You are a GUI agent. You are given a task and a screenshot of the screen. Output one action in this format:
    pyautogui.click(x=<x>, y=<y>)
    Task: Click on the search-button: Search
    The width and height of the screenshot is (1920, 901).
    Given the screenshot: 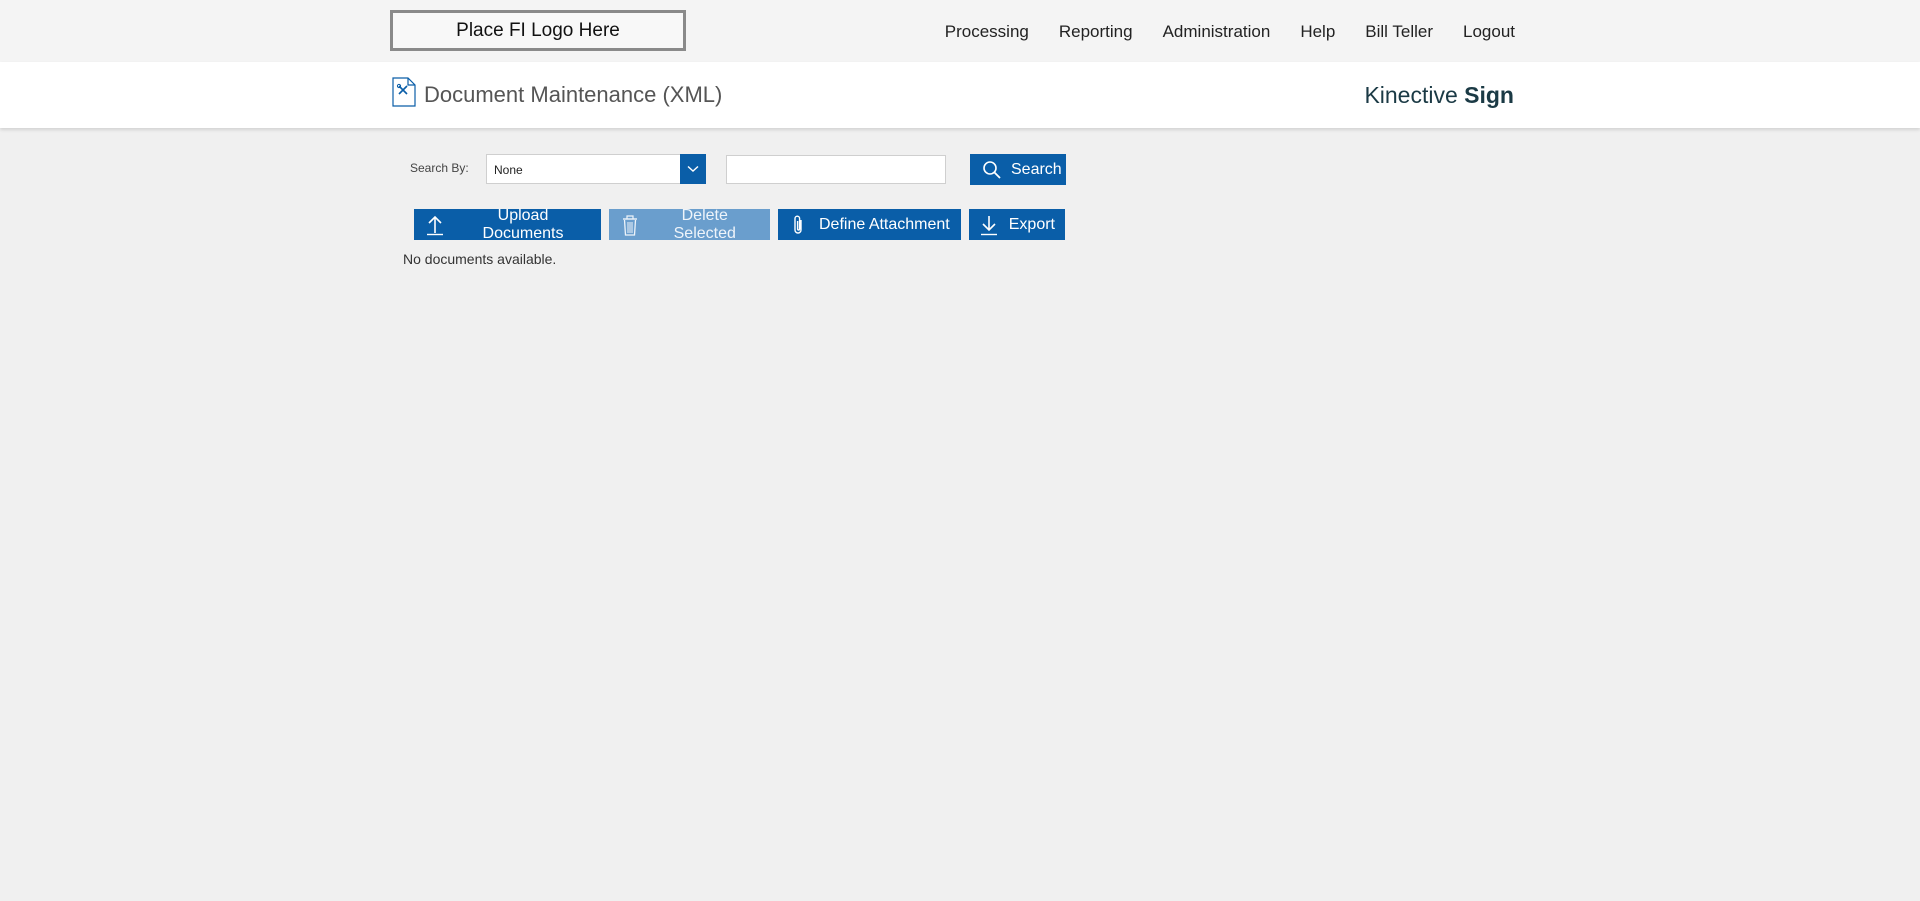 What is the action you would take?
    pyautogui.click(x=1018, y=169)
    